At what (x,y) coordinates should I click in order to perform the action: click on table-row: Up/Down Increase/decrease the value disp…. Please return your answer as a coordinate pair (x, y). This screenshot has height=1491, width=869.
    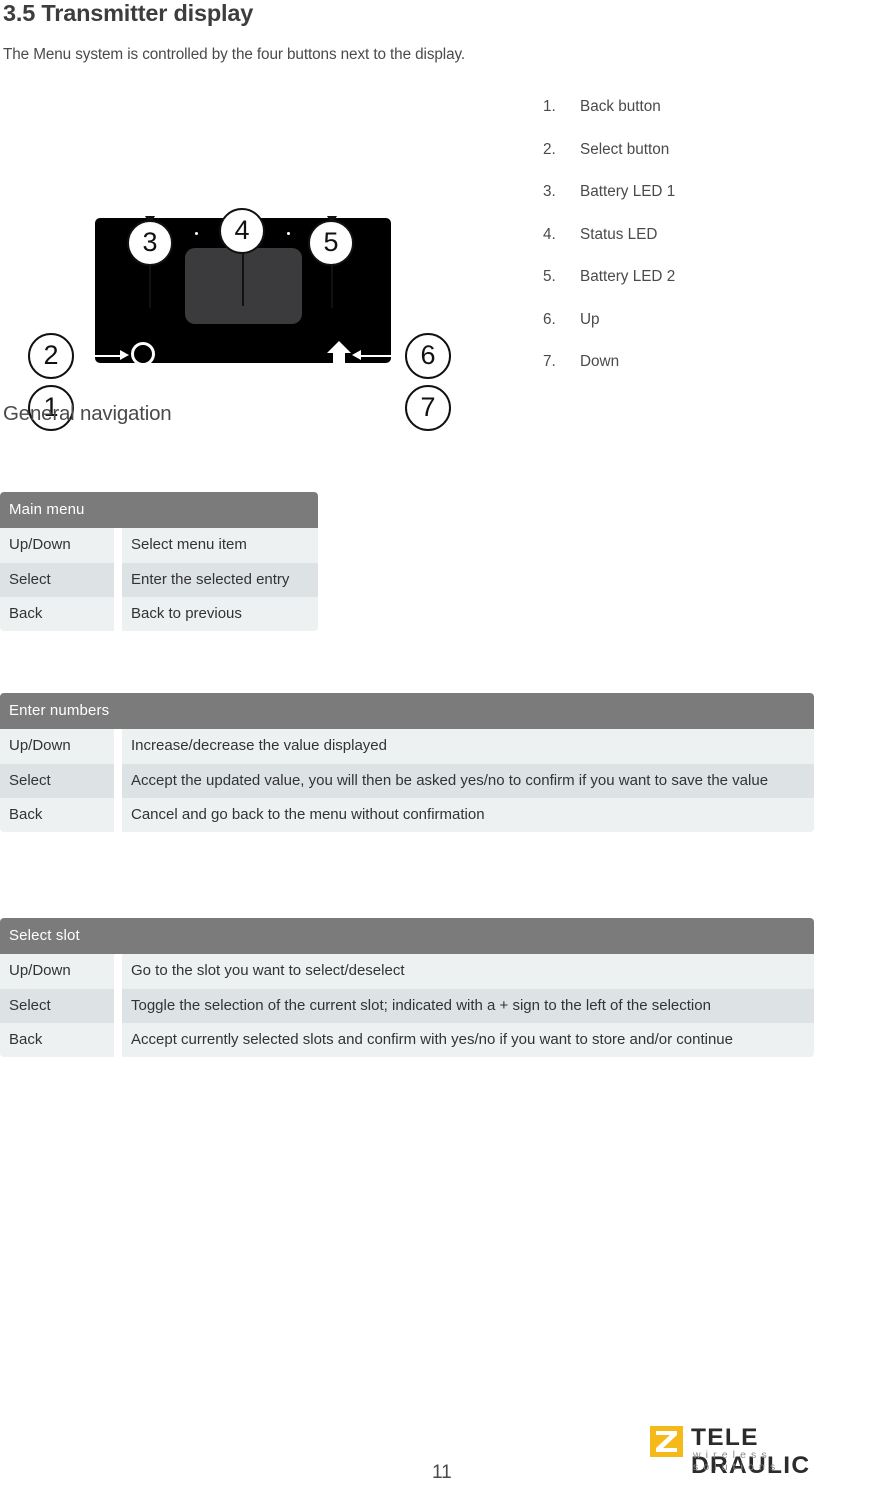
    Looking at the image, I should click on (407, 746).